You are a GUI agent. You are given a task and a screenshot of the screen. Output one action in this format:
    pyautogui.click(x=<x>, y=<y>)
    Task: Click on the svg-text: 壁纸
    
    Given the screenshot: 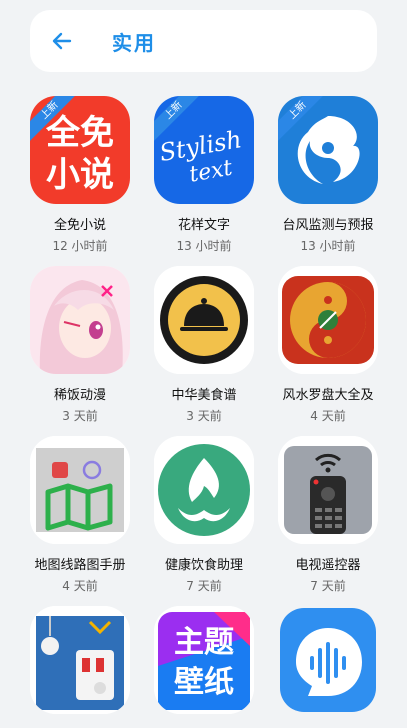 What is the action you would take?
    pyautogui.click(x=204, y=682)
    